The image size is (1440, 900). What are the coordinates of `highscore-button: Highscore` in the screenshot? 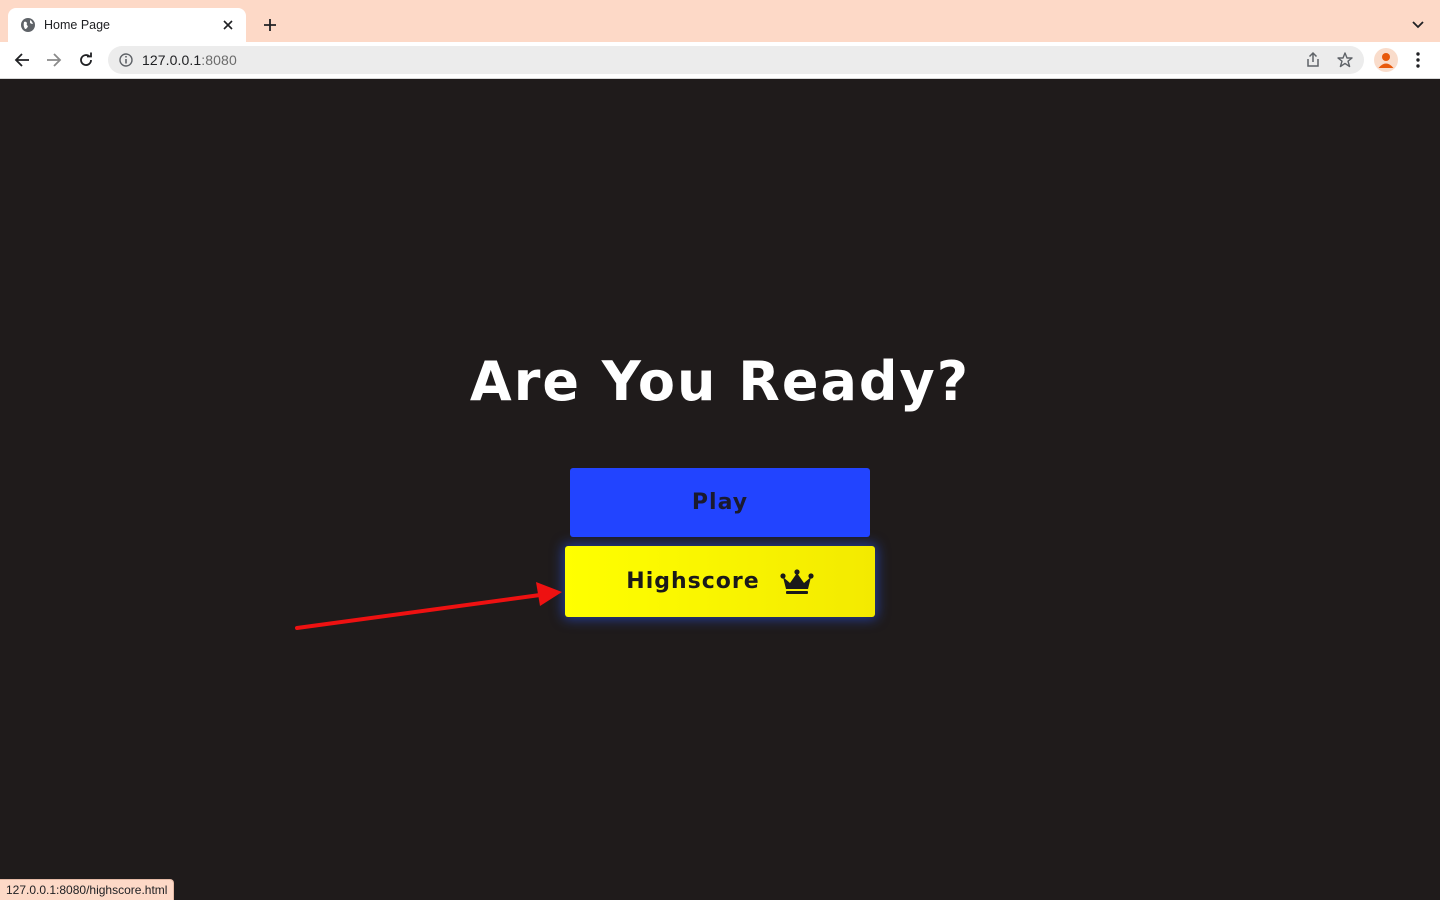 It's located at (720, 581).